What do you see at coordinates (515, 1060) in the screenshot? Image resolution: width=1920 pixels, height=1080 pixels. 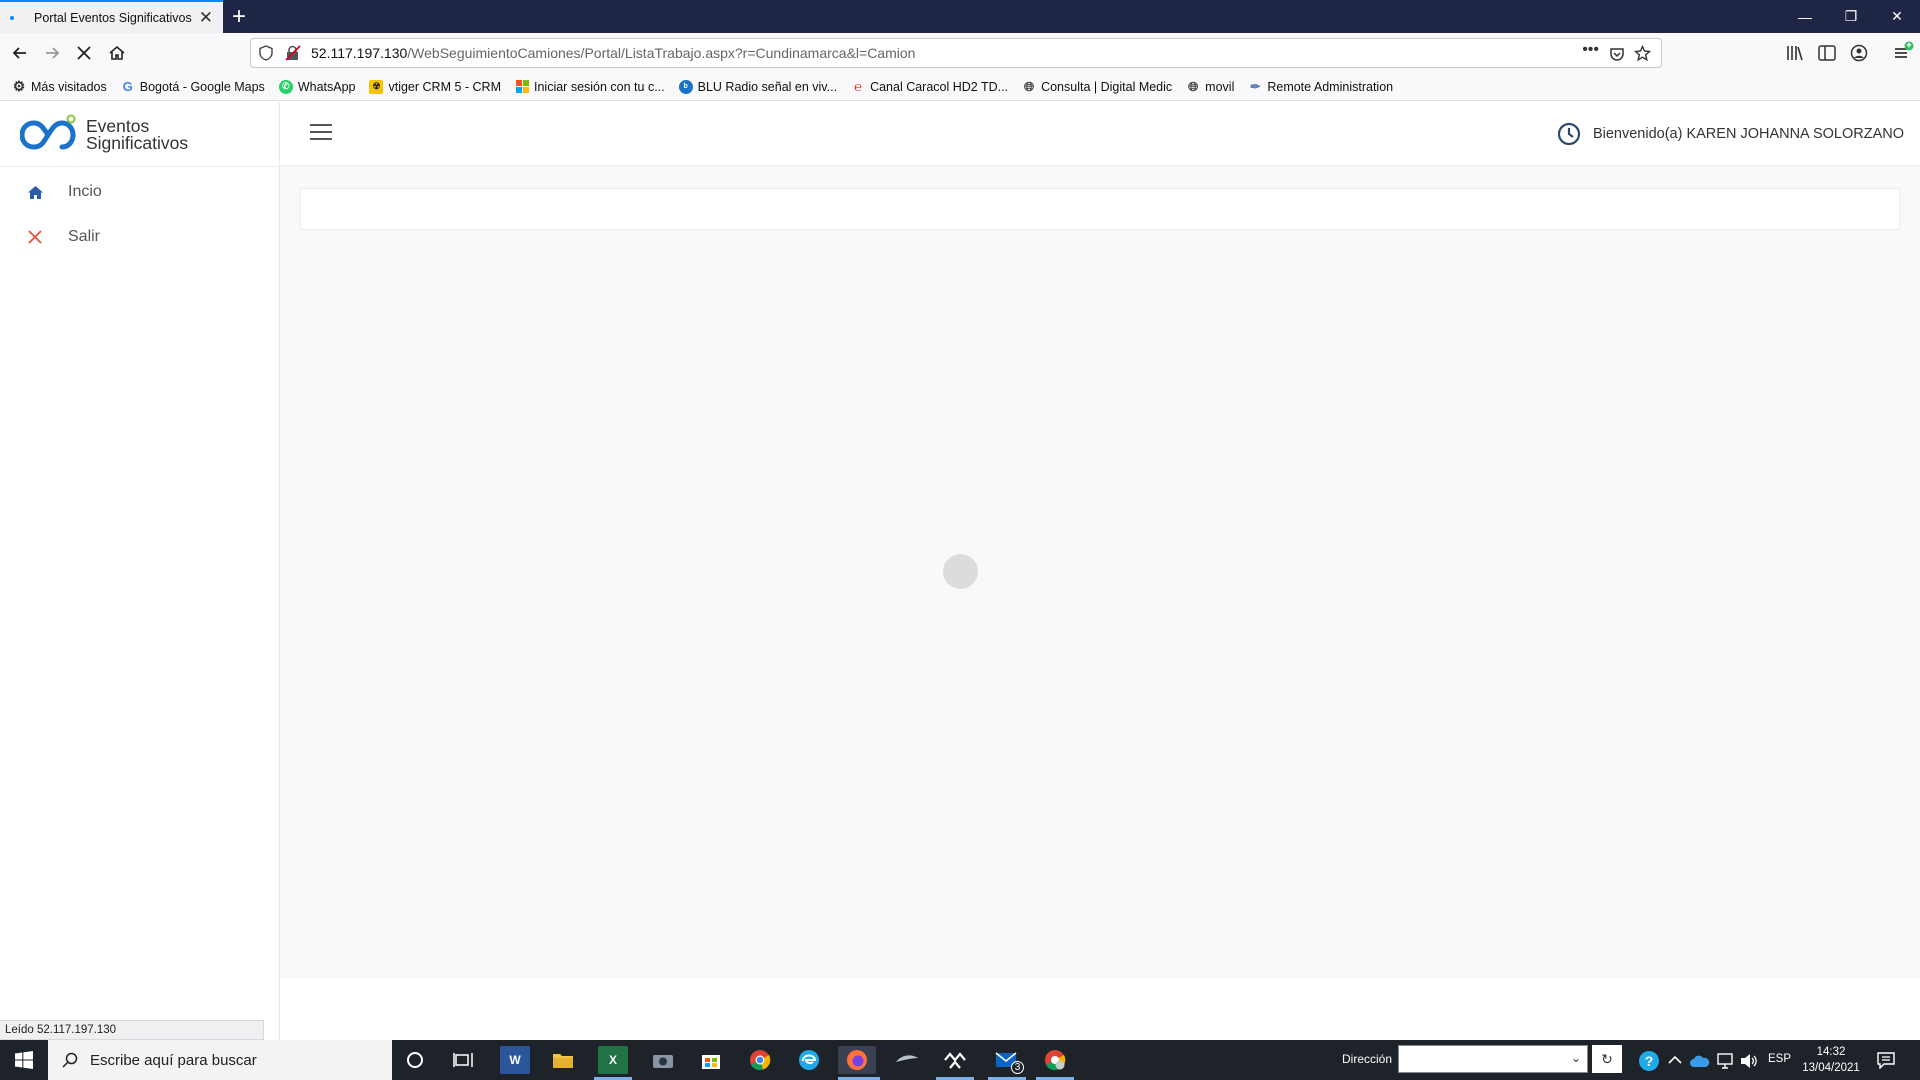 I see `word-icon: W` at bounding box center [515, 1060].